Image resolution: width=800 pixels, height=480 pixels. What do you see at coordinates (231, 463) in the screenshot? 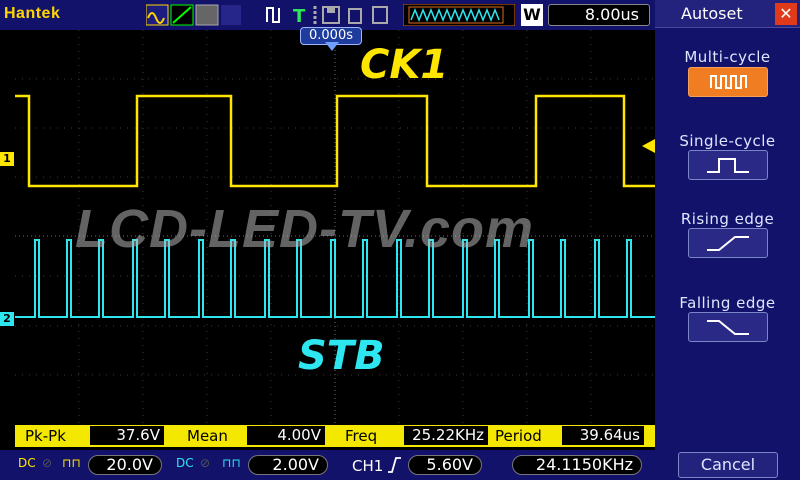
I see `ch2-probe-icon: ⊓⊓` at bounding box center [231, 463].